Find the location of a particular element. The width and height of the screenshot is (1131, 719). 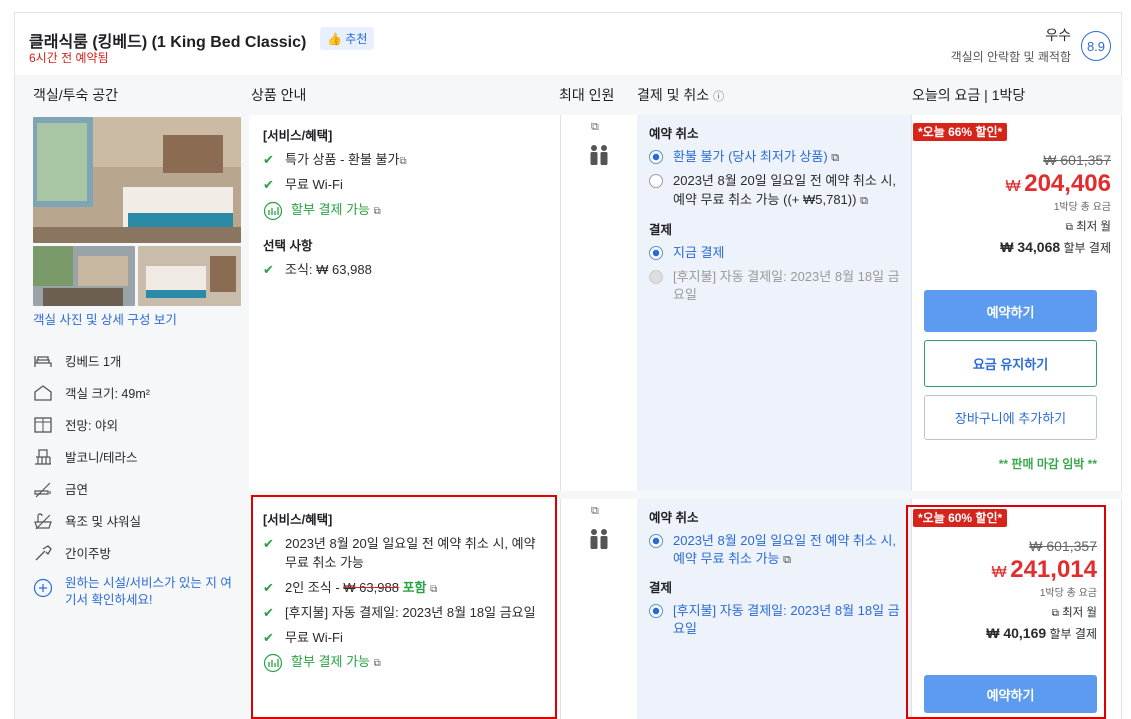

service-item: ✔ 2인 조식 - ₩ 63,988 포함 ⧉ is located at coordinates (403, 588).